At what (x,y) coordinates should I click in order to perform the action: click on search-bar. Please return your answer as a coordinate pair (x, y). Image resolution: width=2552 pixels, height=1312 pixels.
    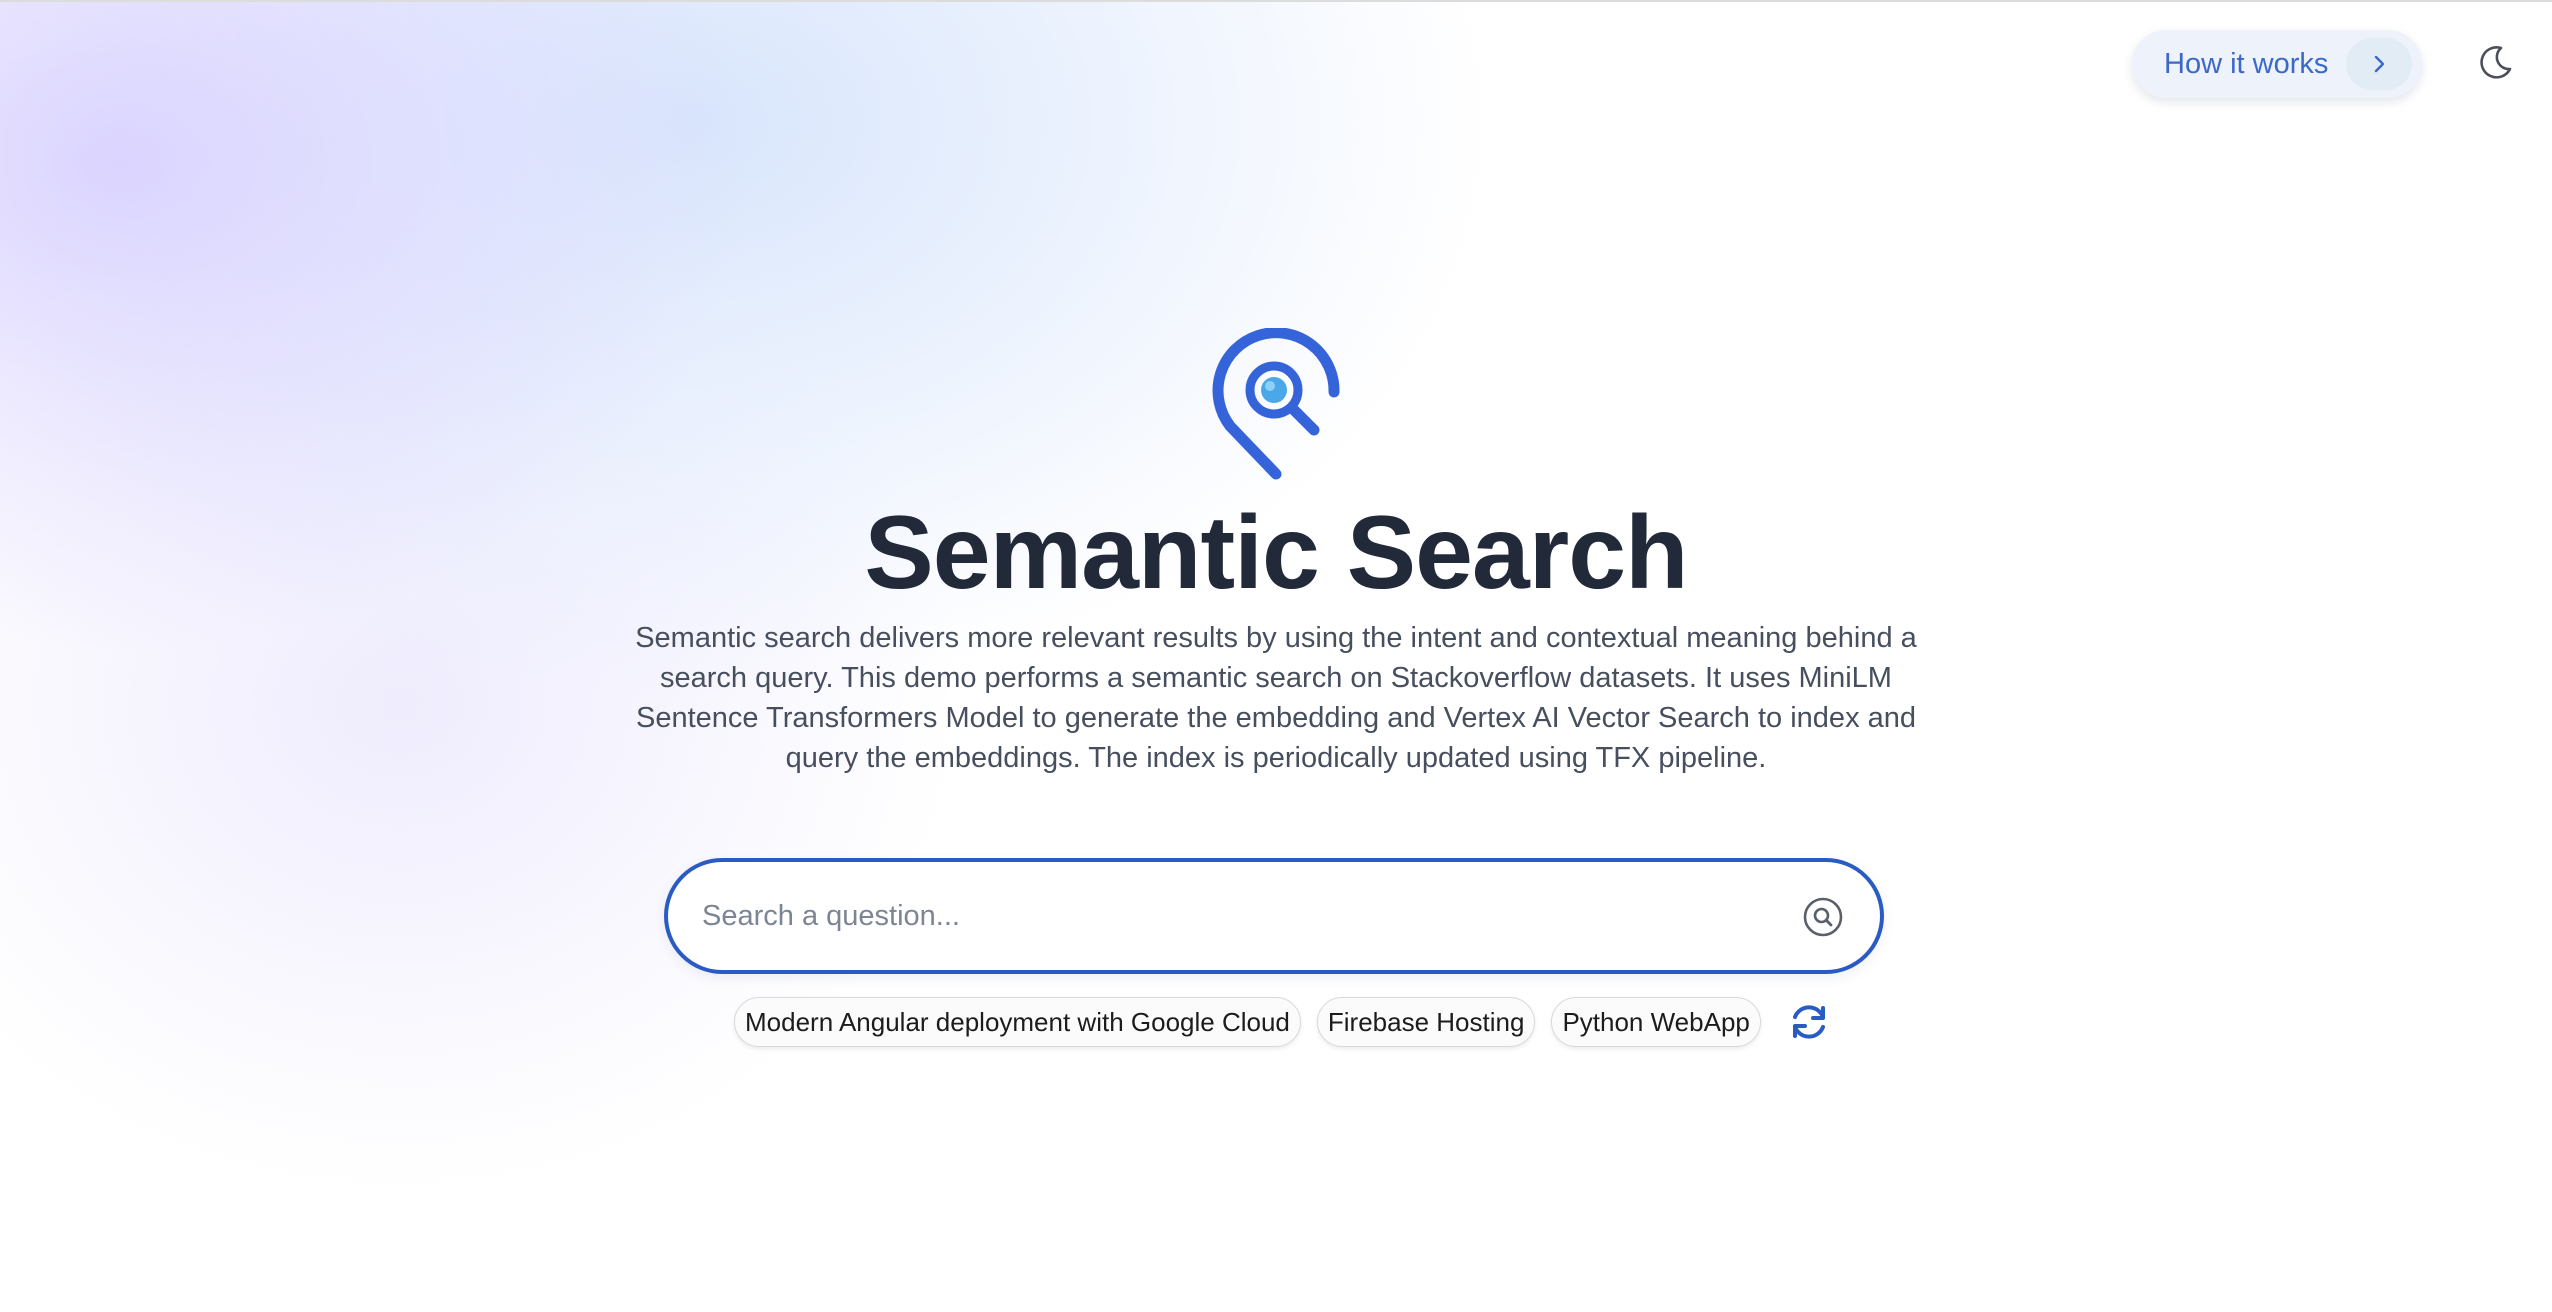
    Looking at the image, I should click on (1274, 916).